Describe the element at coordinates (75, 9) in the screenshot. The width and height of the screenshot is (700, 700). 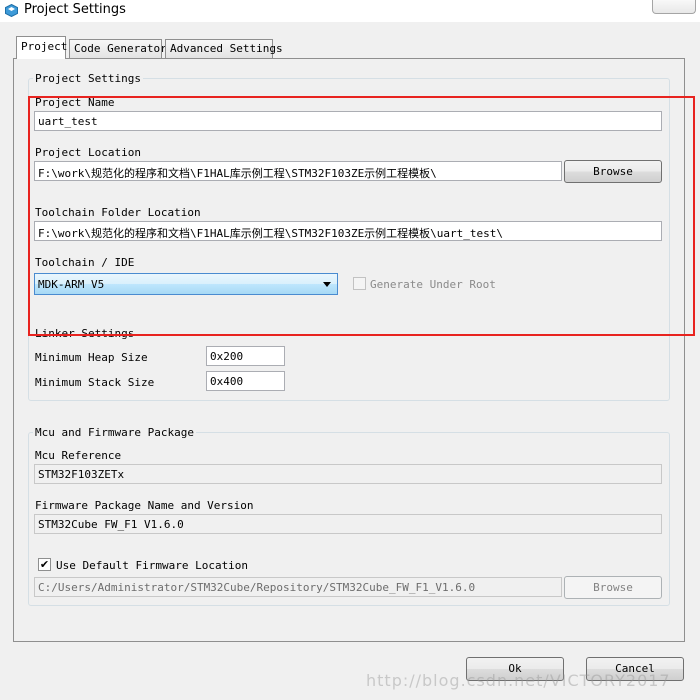
I see `window-title: Project Settings` at that location.